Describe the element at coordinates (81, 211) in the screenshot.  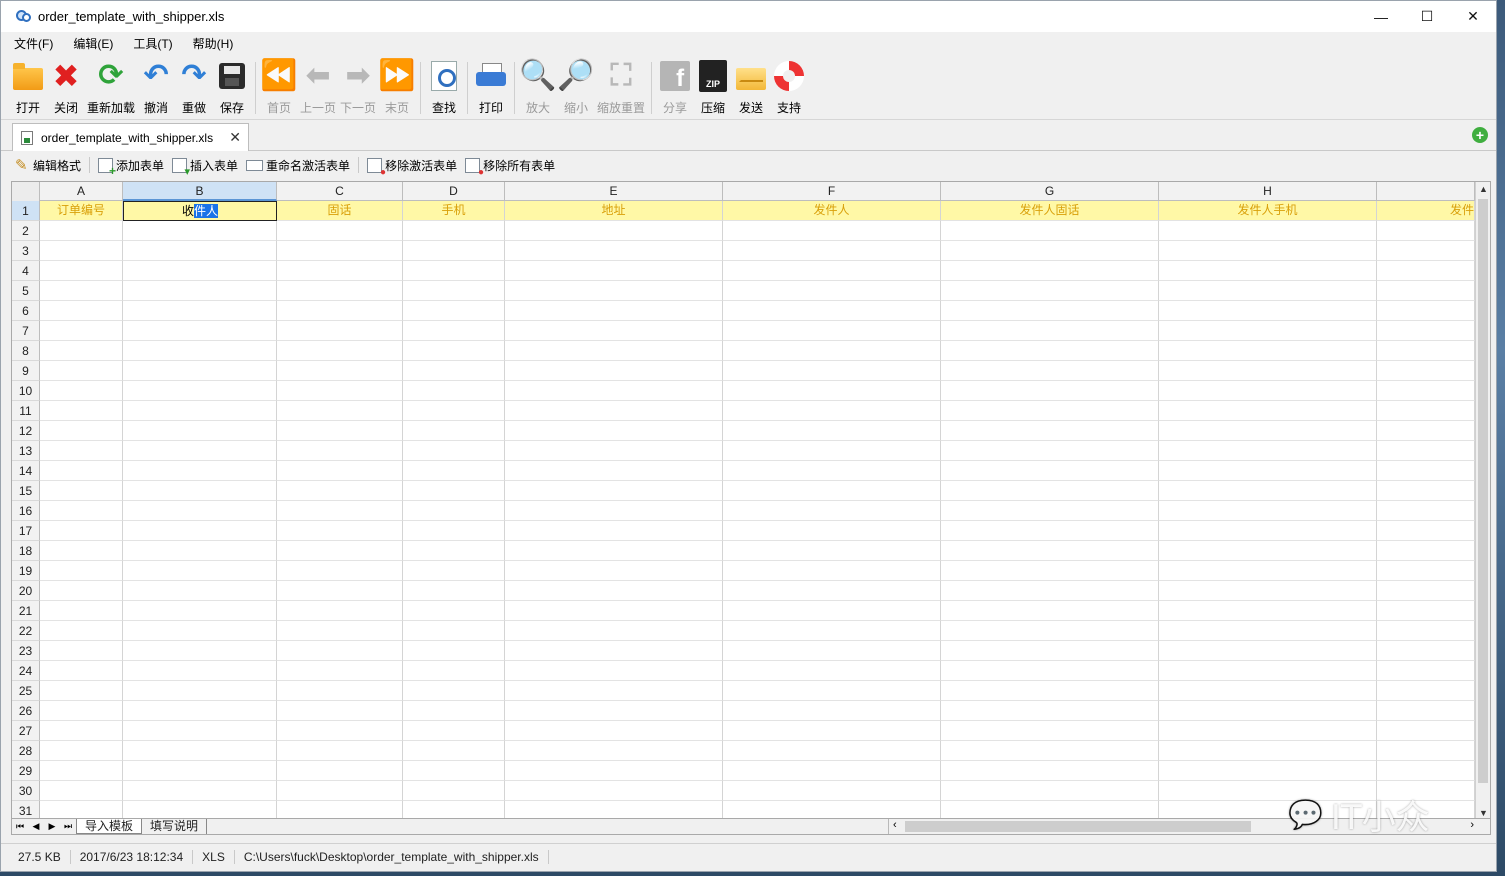
I see `cell-a1: 订单编号` at that location.